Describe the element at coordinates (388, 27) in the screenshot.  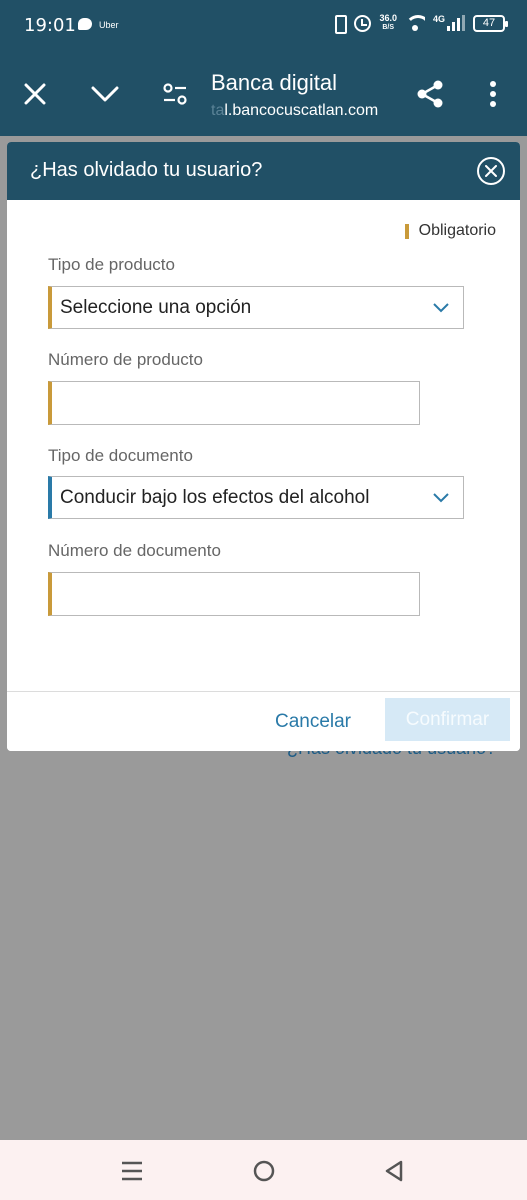
I see `speed-unit: B/S` at that location.